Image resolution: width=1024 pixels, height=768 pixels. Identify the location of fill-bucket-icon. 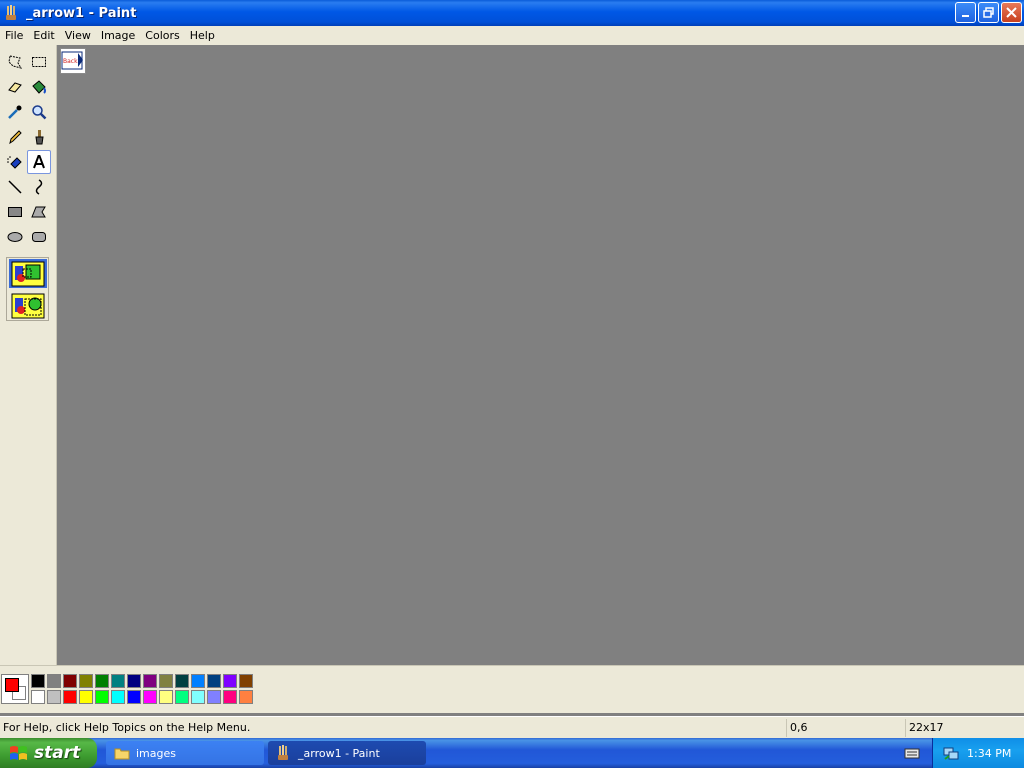
(39, 87).